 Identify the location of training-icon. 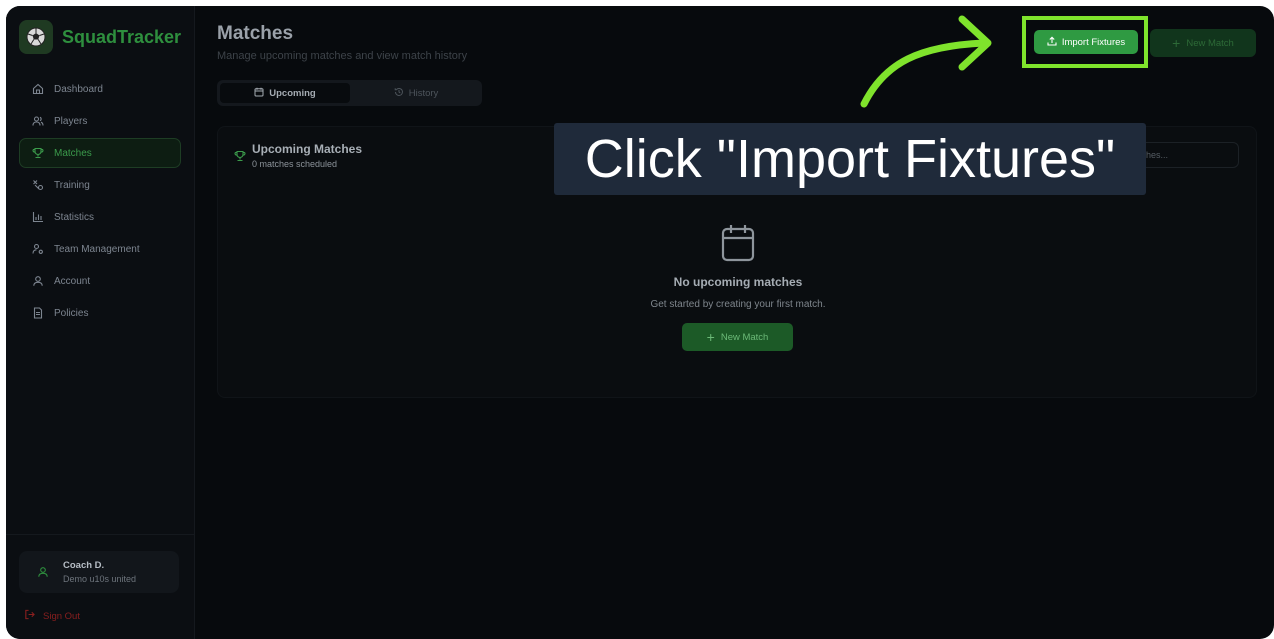
(39, 185).